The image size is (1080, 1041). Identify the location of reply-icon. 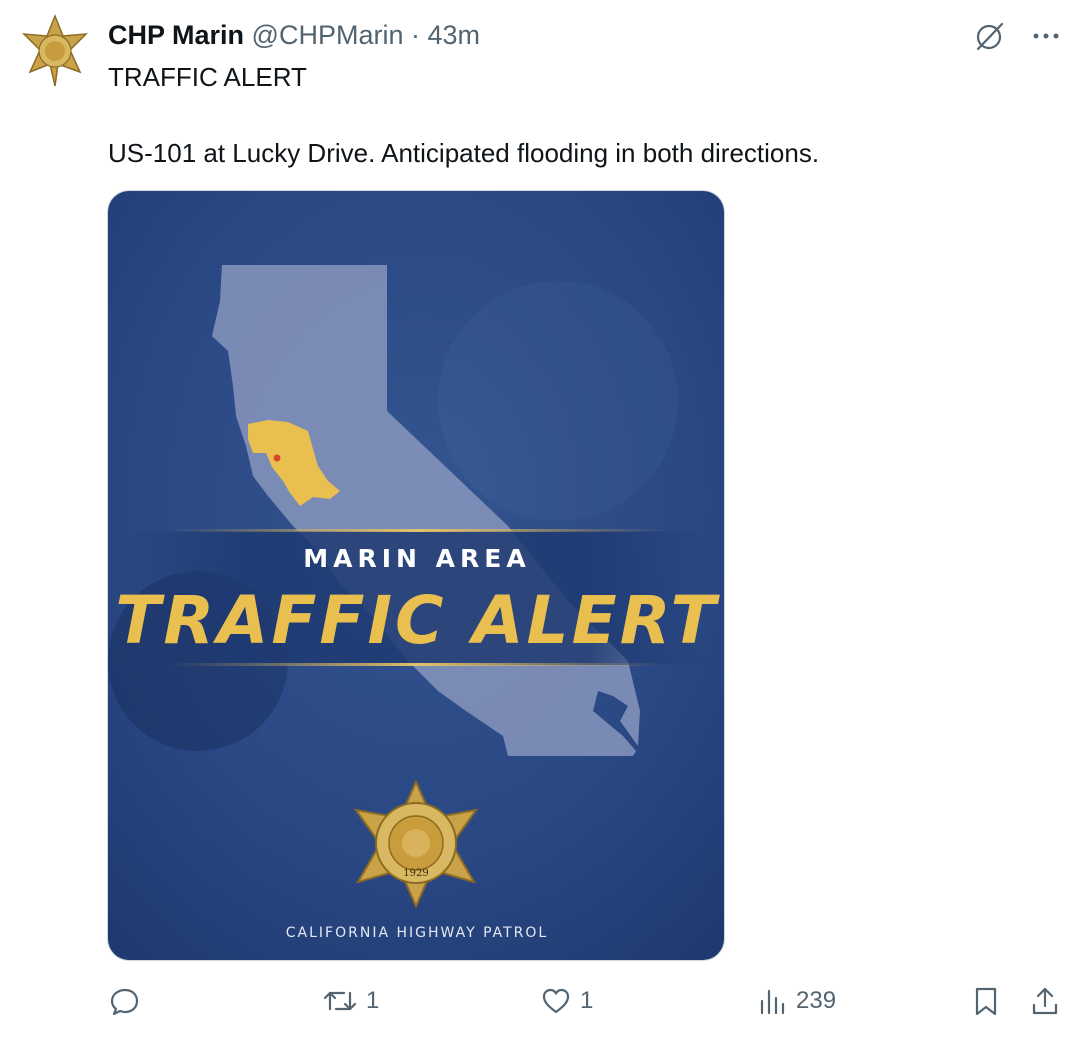
(124, 1001).